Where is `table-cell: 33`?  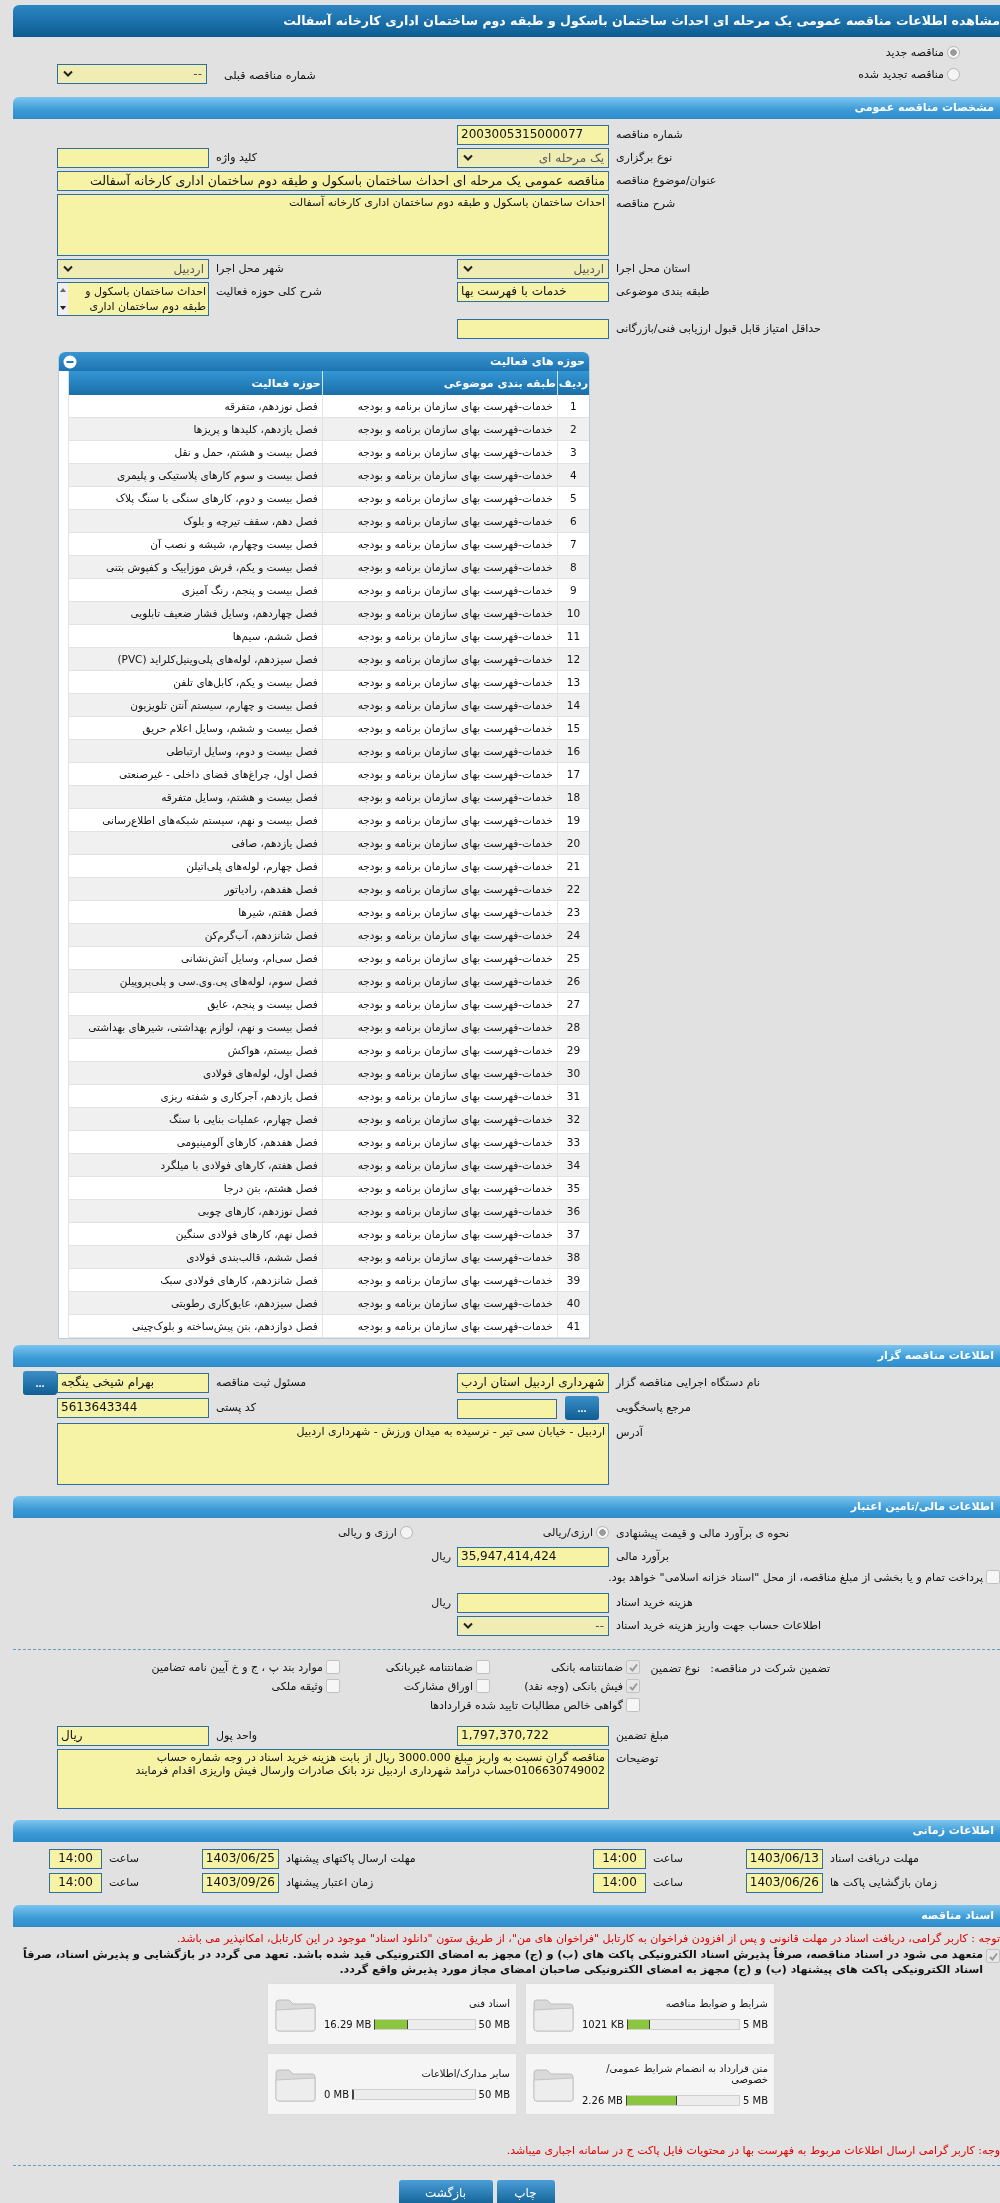
table-cell: 33 is located at coordinates (573, 1142).